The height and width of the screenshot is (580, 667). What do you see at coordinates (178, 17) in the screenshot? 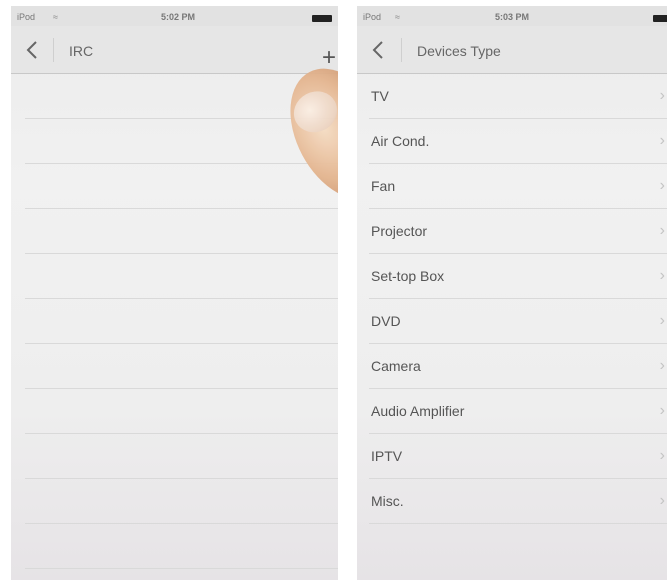
I see `status-time: 5:02 PM` at bounding box center [178, 17].